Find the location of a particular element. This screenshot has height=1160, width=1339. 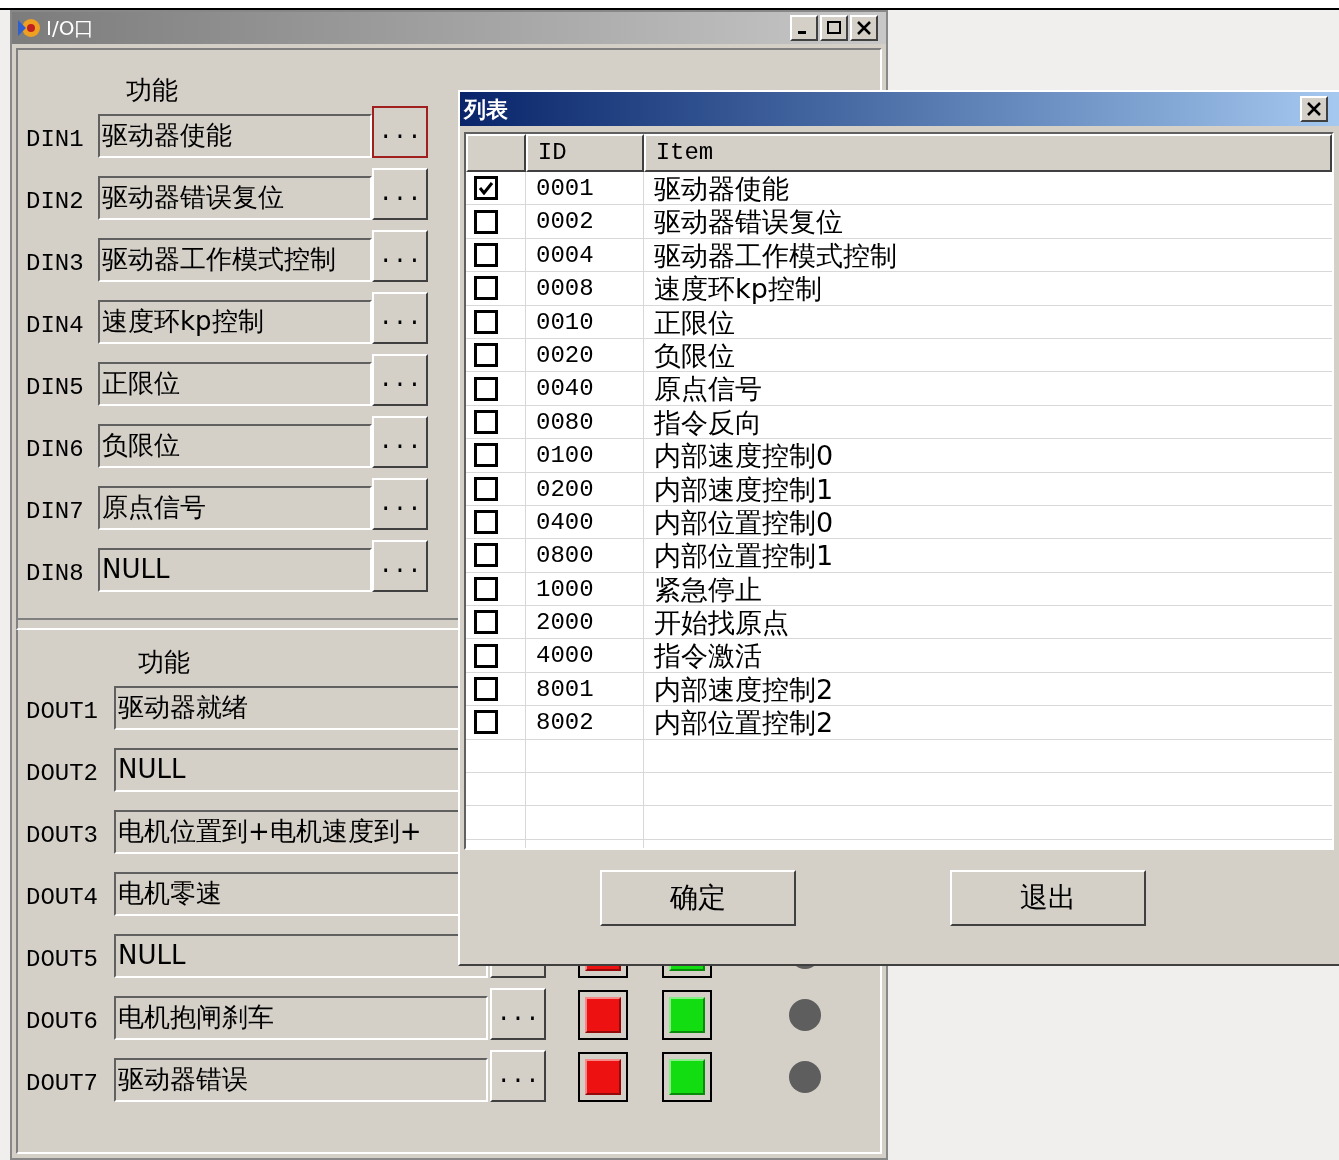

list-row: 0008 速度环kp控制 is located at coordinates (899, 289).